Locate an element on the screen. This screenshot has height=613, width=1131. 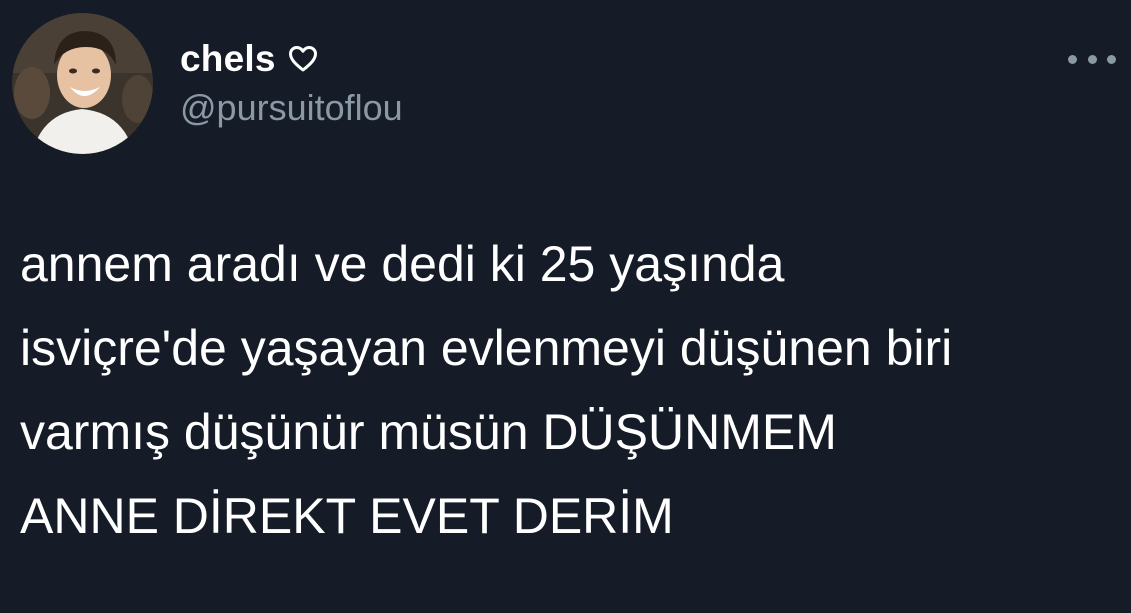
tweet-text-line: annem aradı ve dedi ki 25 yaşında is located at coordinates (402, 264).